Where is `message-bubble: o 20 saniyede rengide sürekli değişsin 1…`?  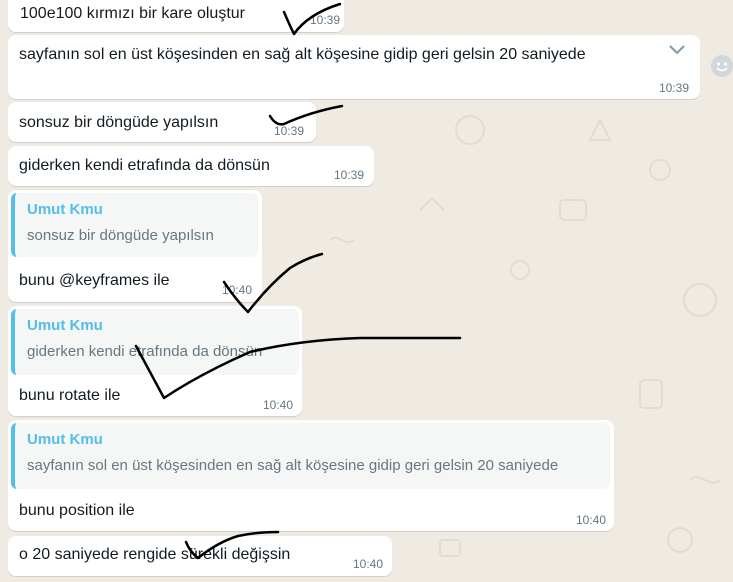 message-bubble: o 20 saniyede rengide sürekli değişsin 1… is located at coordinates (200, 556).